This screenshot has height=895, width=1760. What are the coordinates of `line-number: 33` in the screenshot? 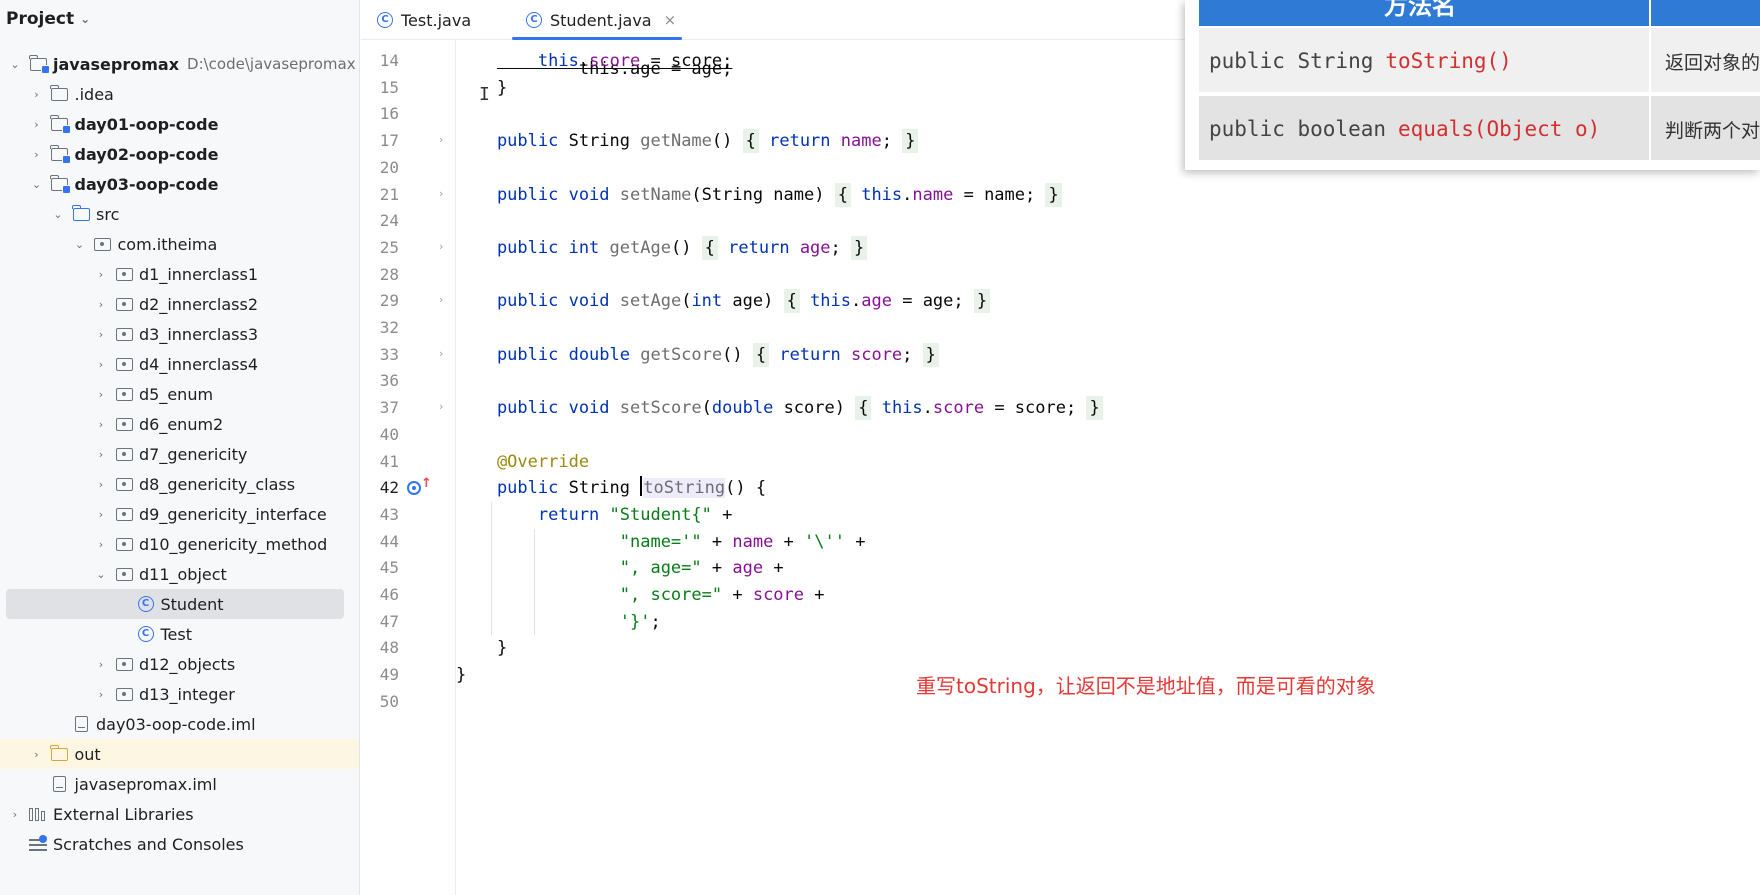 It's located at (389, 354).